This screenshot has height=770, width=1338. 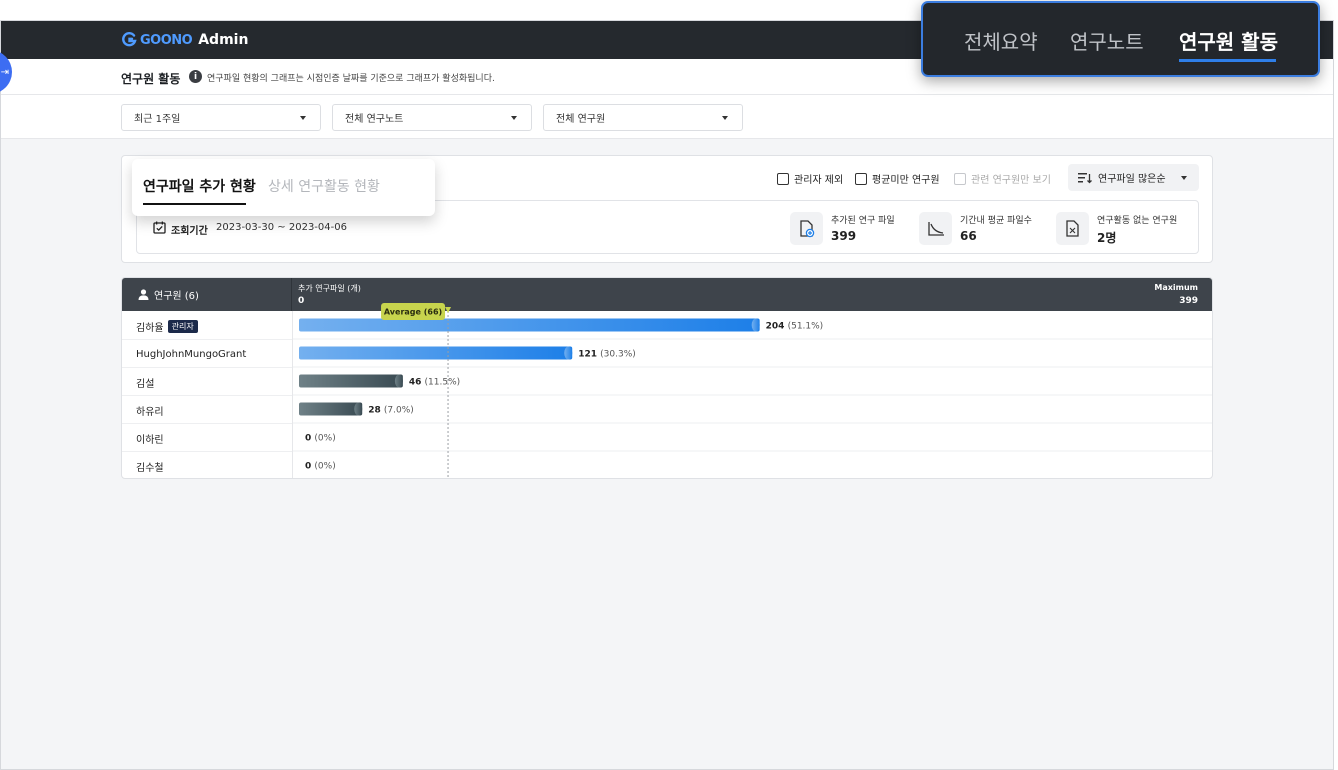 What do you see at coordinates (1227, 60) in the screenshot?
I see `nav-active-indicator` at bounding box center [1227, 60].